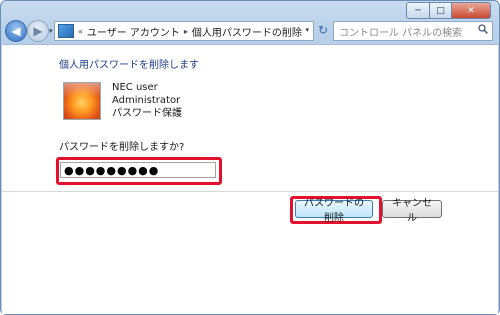  Describe the element at coordinates (441, 10) in the screenshot. I see `maximize-button: □` at that location.